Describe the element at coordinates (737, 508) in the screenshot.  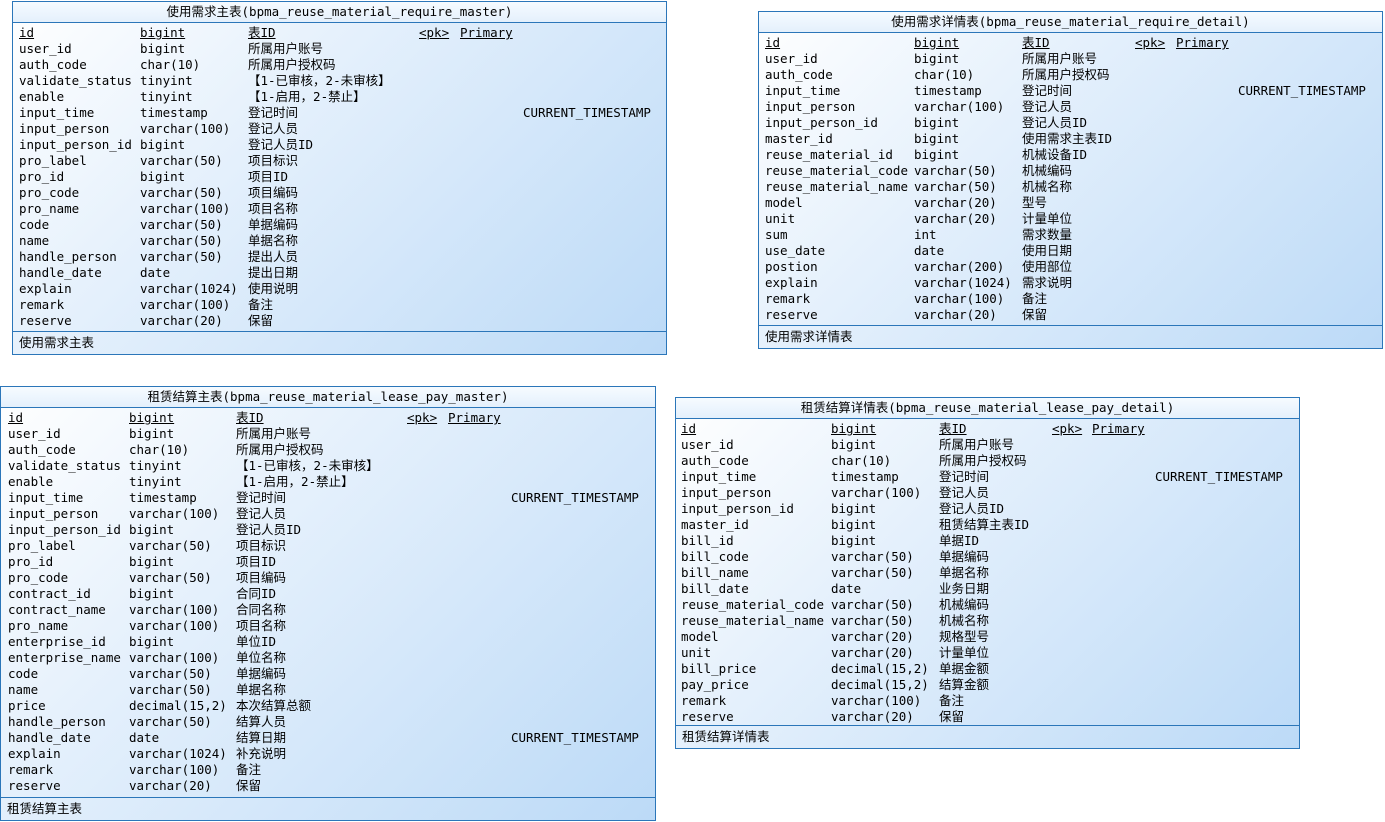
I see `column-name: input_person_id` at that location.